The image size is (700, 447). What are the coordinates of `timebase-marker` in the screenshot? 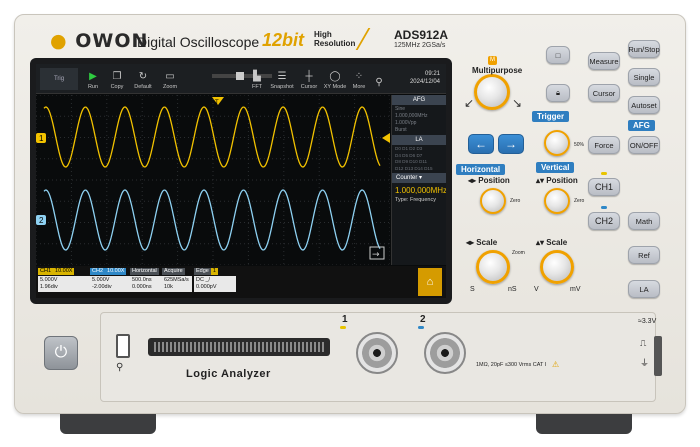 It's located at (240, 76).